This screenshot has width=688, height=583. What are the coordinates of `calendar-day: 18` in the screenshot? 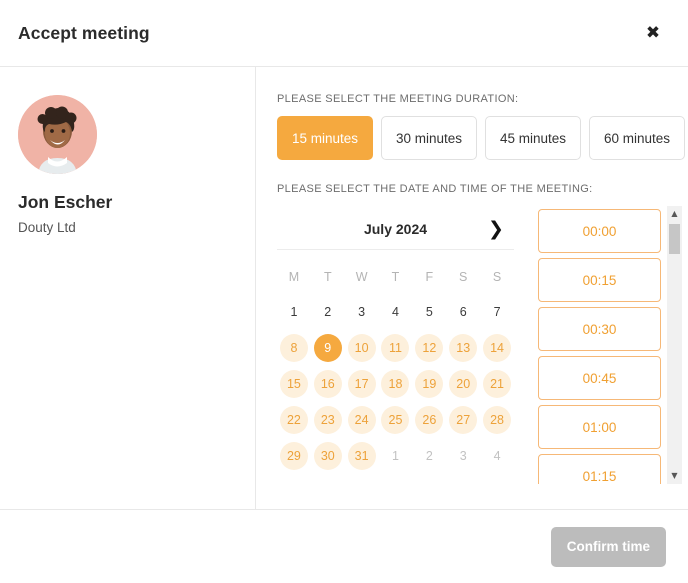 It's located at (396, 384).